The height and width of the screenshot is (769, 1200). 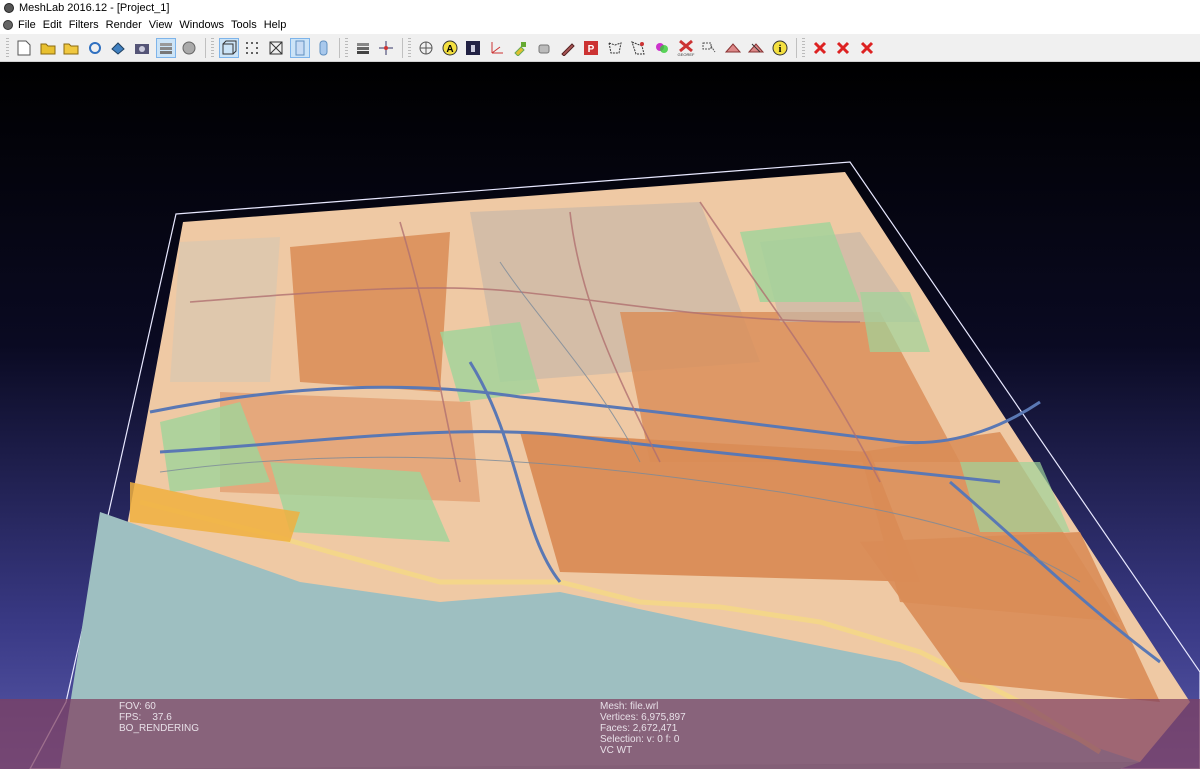 I want to click on mesh-label: Mesh:, so click(x=614, y=706).